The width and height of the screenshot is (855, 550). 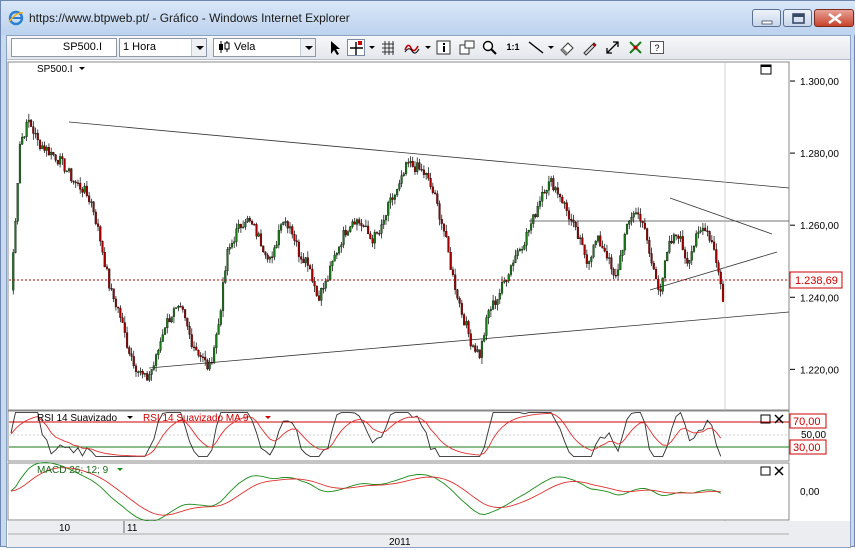 I want to click on close-button, so click(x=834, y=18).